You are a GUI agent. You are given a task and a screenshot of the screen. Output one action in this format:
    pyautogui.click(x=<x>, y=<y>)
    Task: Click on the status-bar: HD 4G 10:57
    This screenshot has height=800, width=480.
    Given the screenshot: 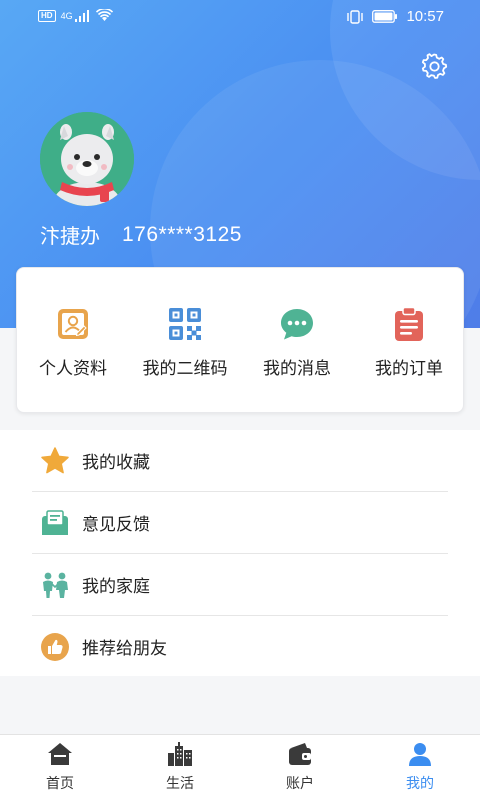 What is the action you would take?
    pyautogui.click(x=240, y=18)
    